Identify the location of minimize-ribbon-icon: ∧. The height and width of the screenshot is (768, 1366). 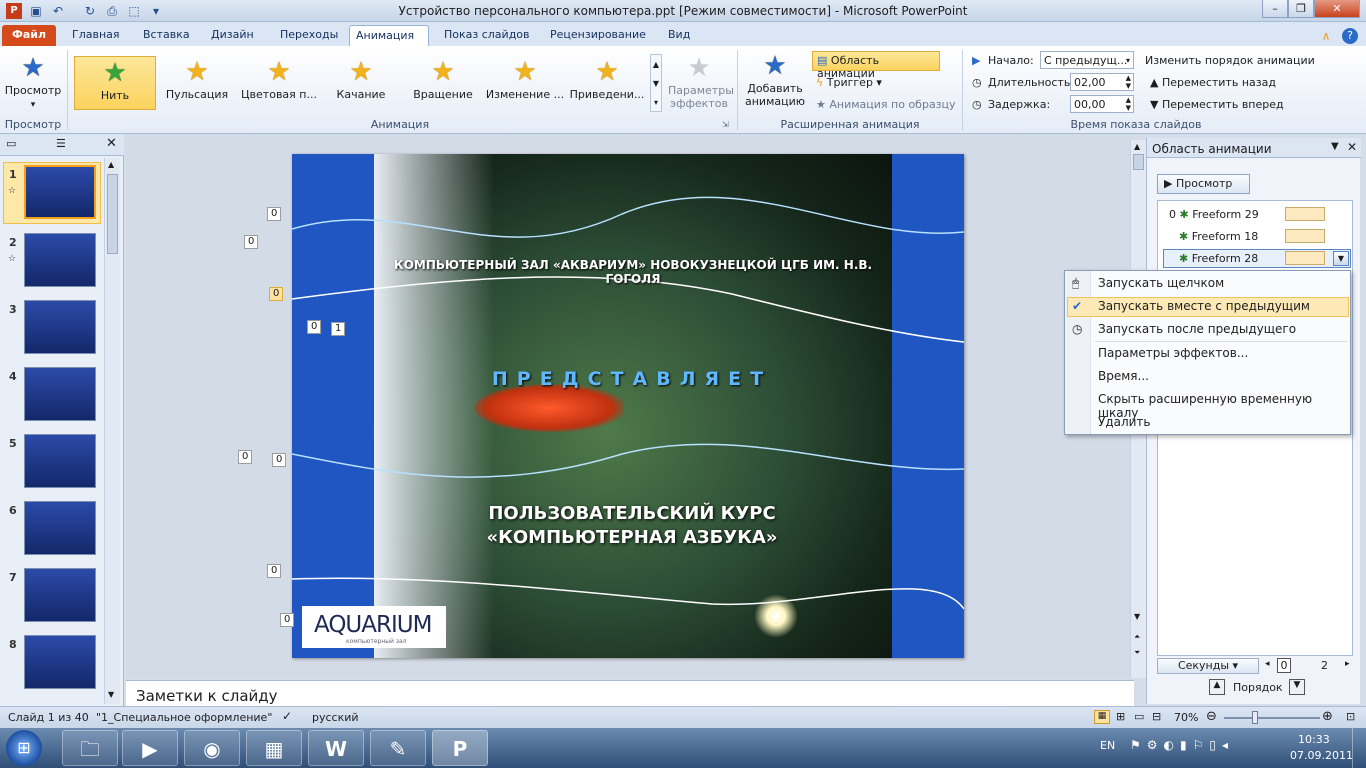
(1326, 36).